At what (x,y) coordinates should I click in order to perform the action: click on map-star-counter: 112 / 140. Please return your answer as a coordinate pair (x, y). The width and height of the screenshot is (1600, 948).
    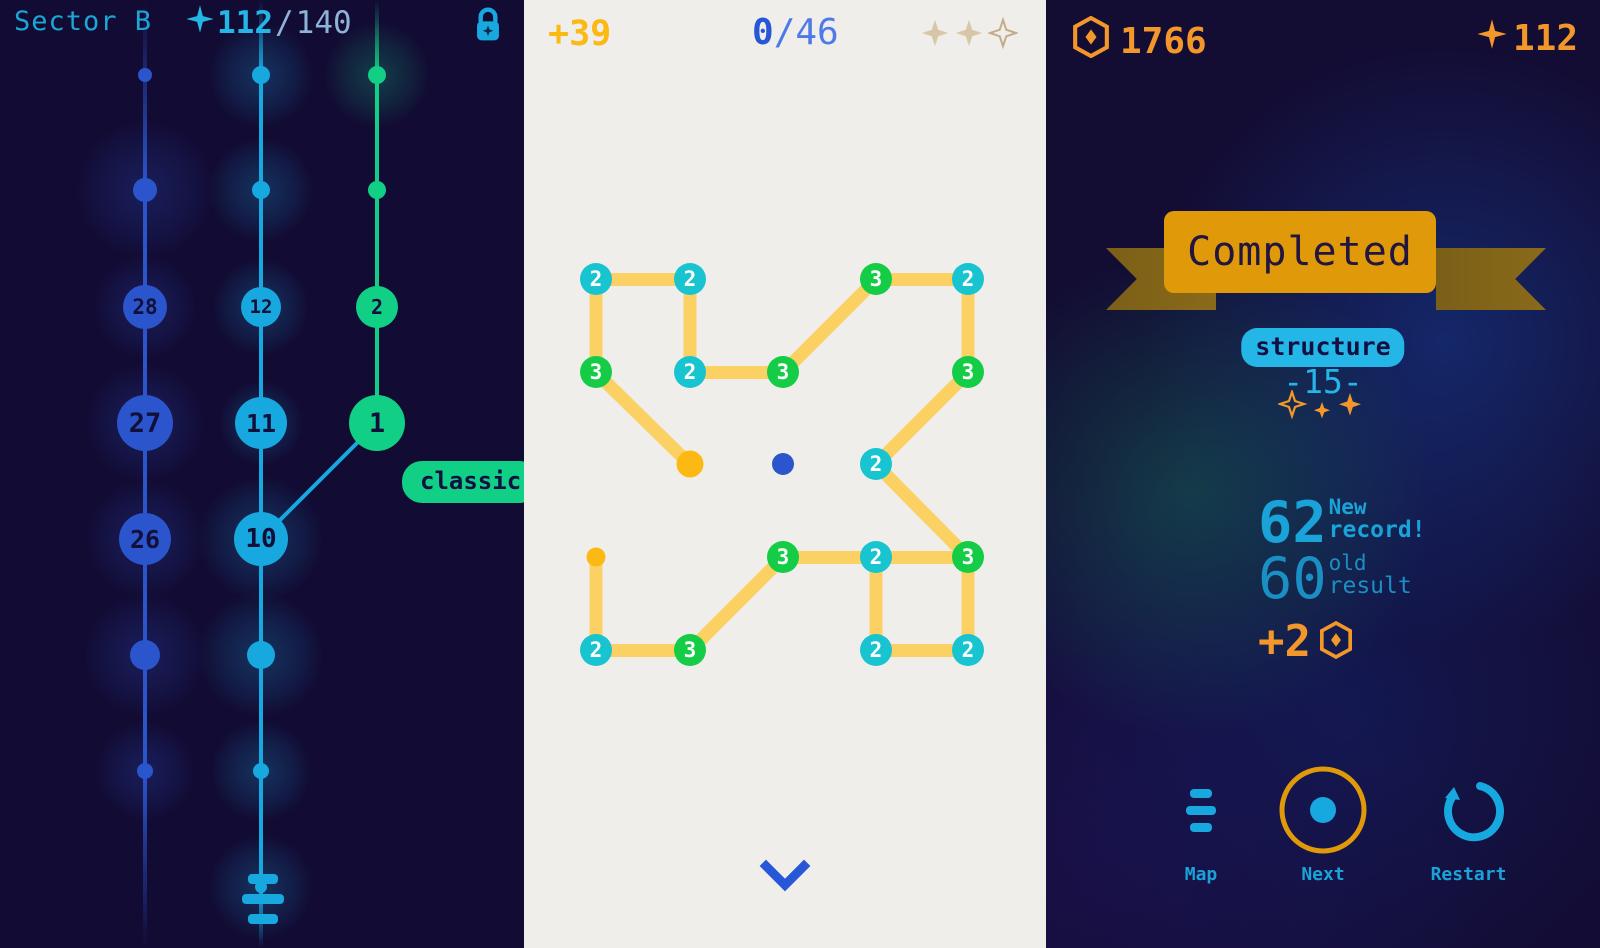
    Looking at the image, I should click on (268, 23).